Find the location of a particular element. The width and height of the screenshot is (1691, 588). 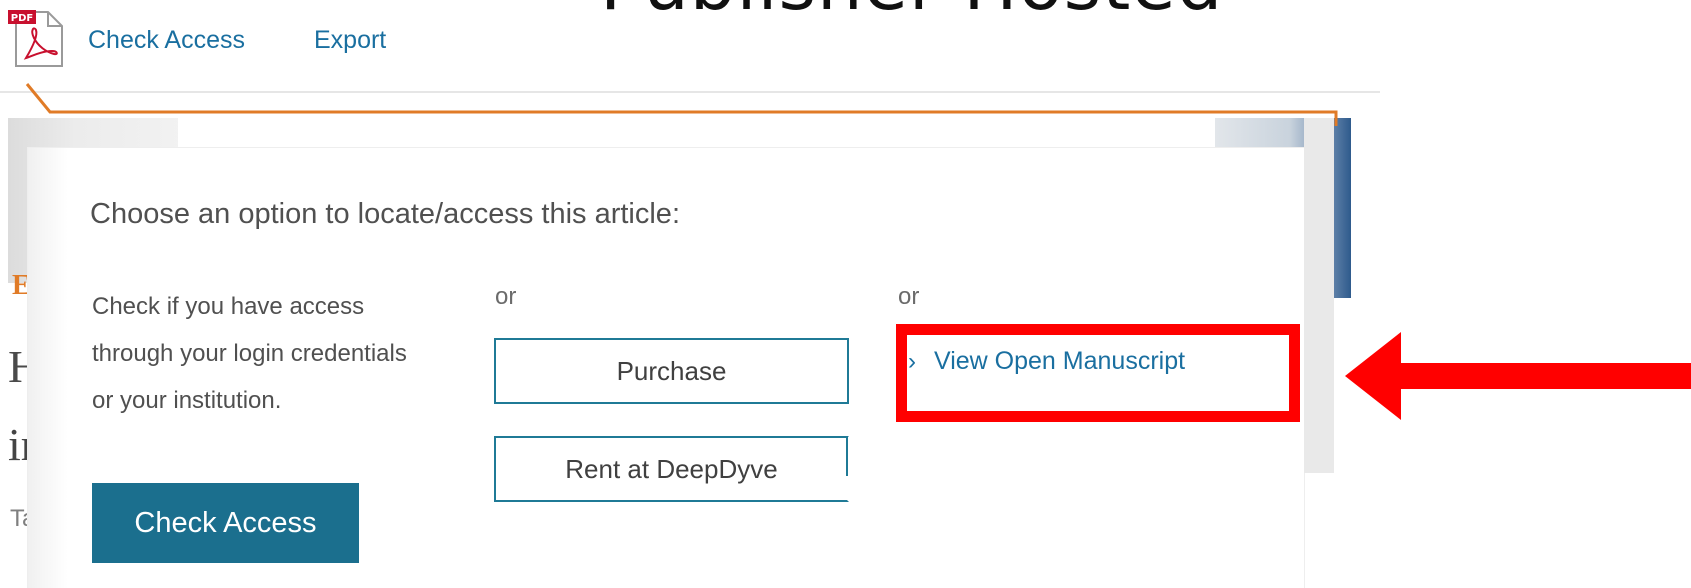

popover-shadow is located at coordinates (48, 368).